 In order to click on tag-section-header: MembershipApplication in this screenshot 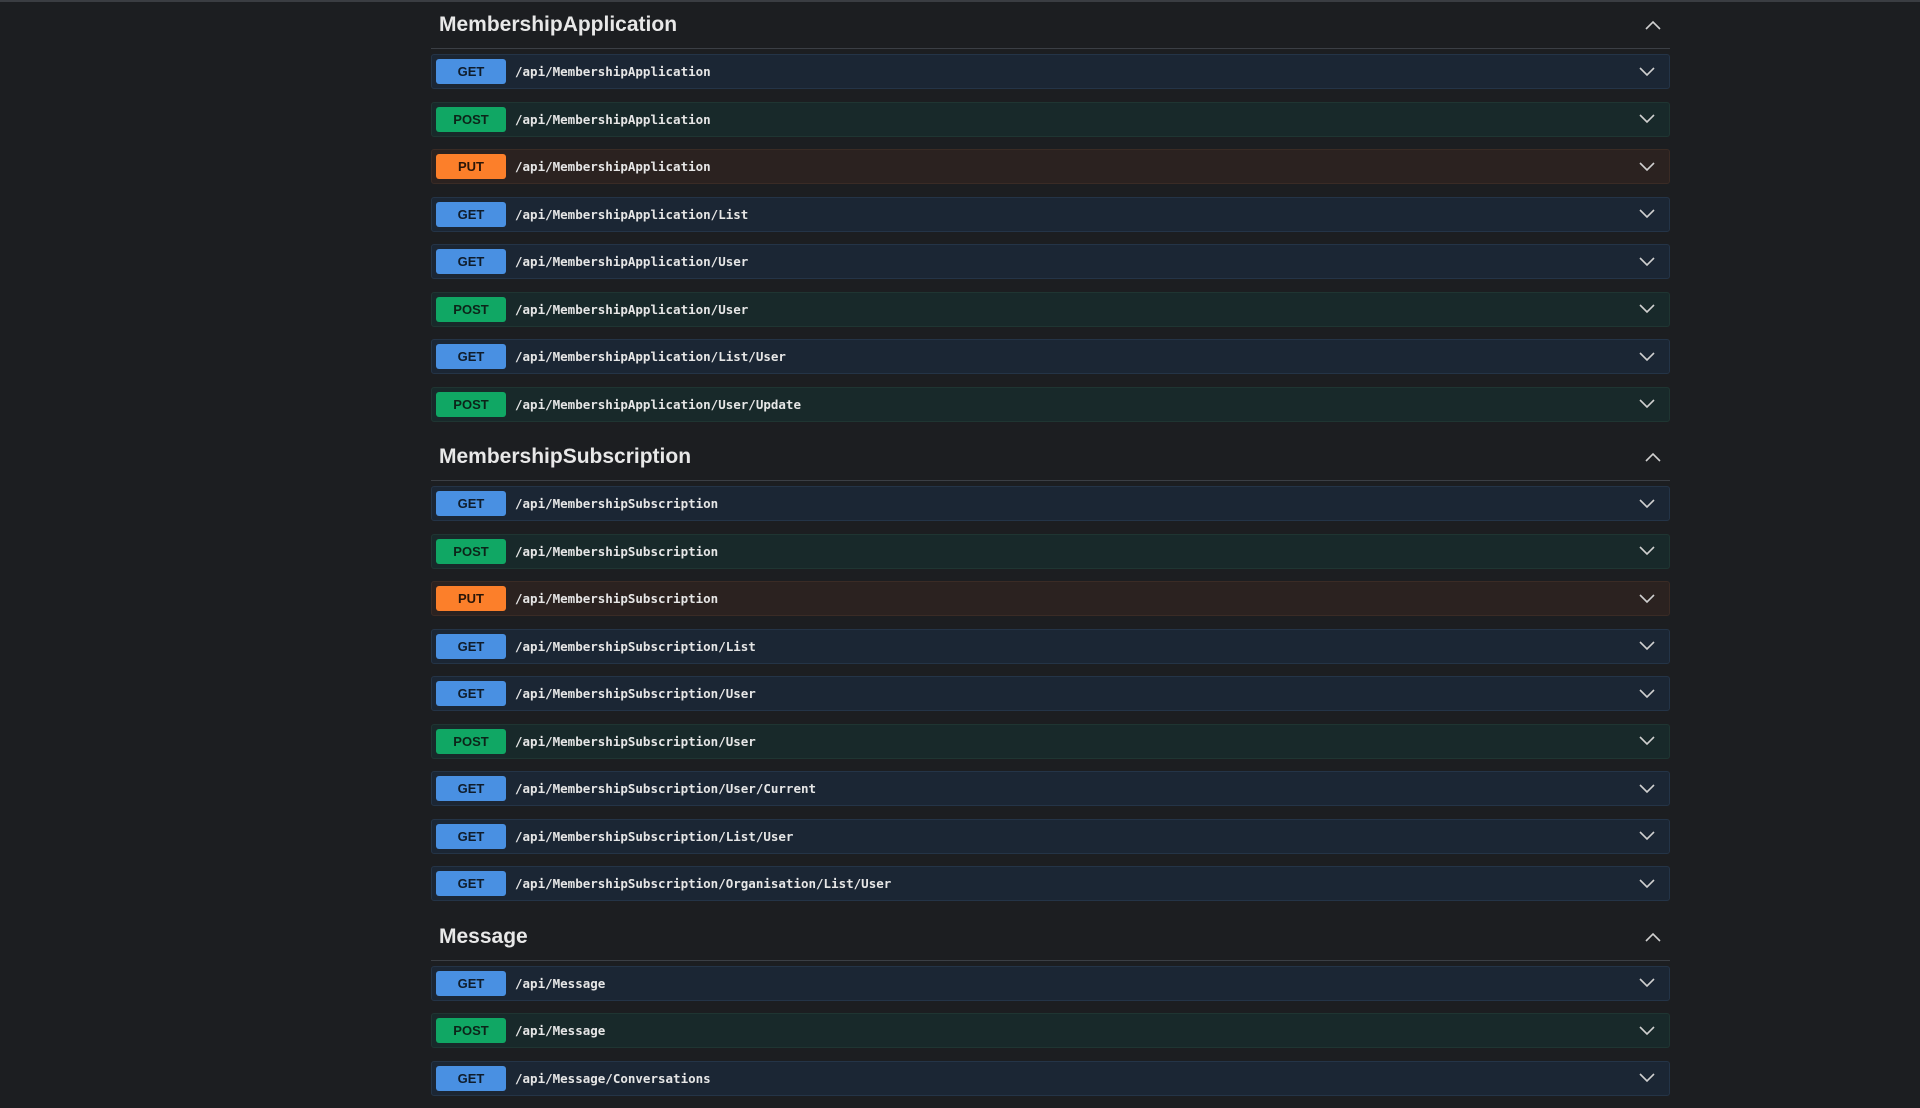, I will do `click(1050, 25)`.